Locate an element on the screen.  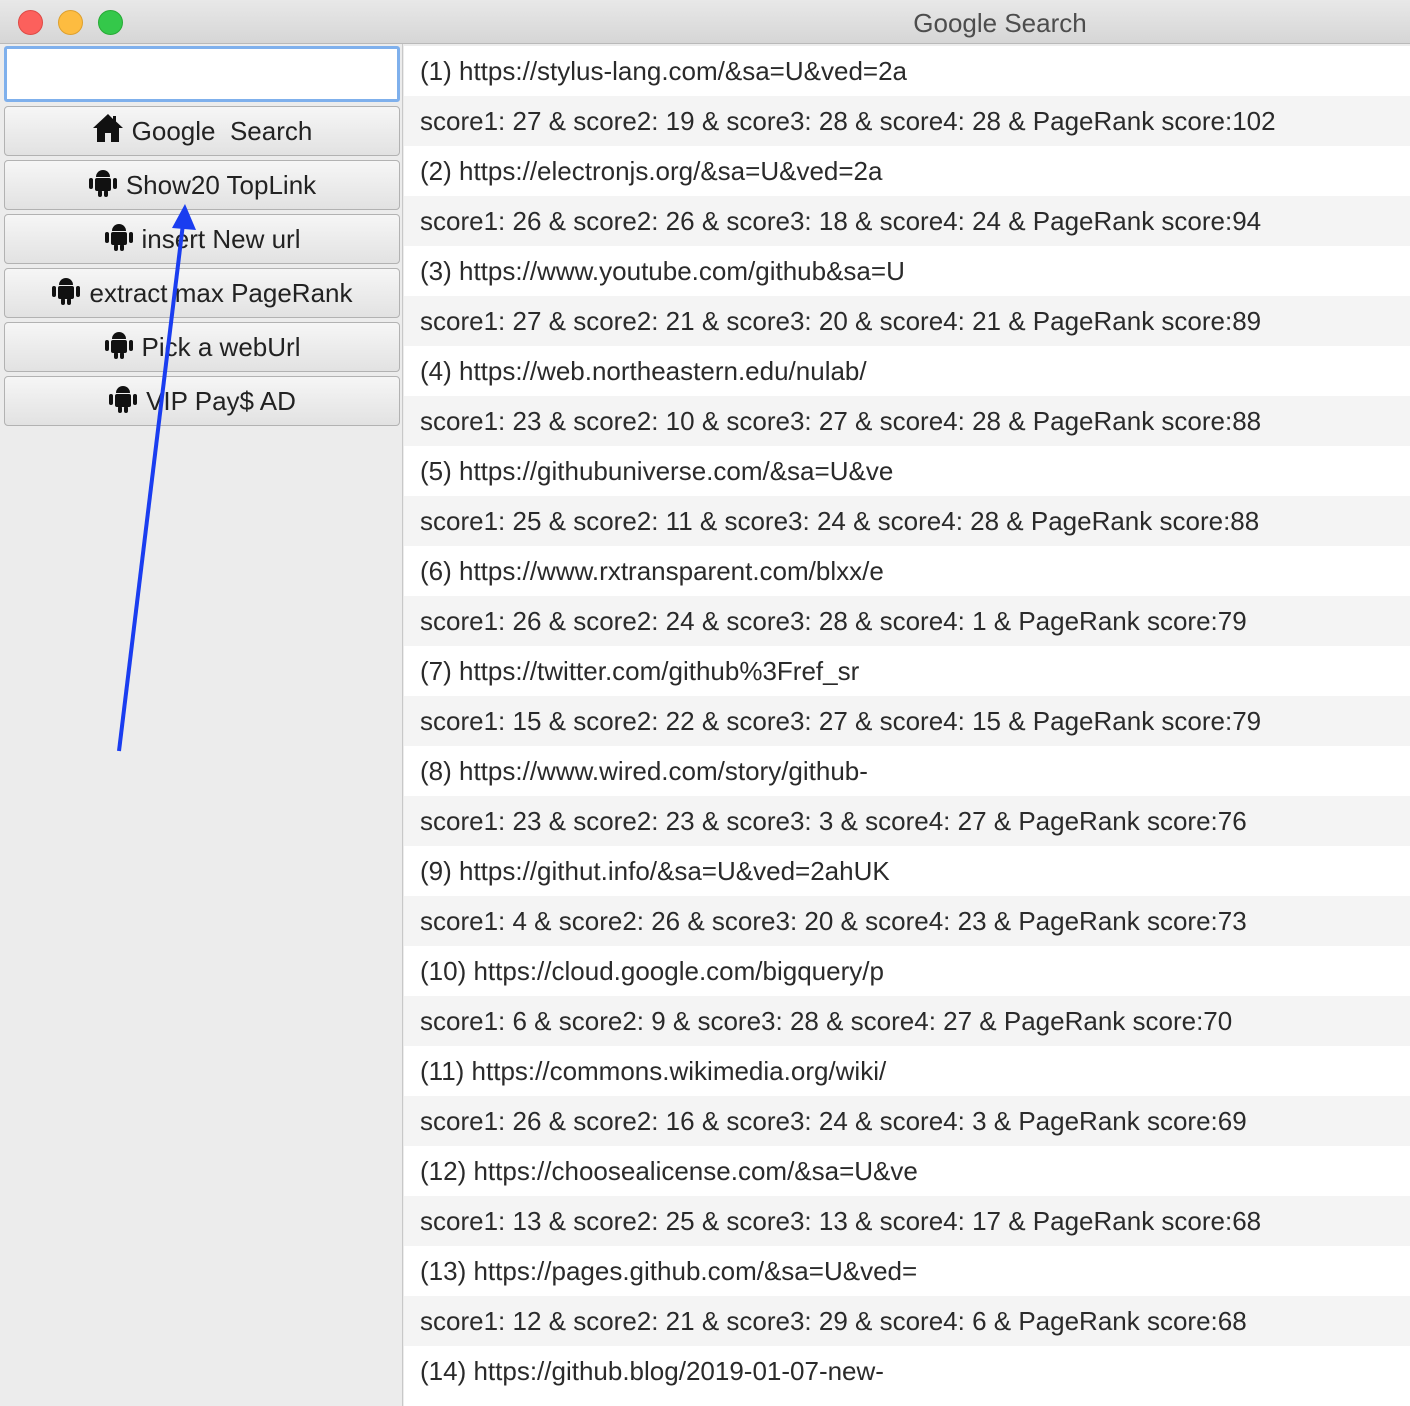
result-url-row: (2) https://electronjs.org/&sa=U&ved=2a is located at coordinates (651, 171).